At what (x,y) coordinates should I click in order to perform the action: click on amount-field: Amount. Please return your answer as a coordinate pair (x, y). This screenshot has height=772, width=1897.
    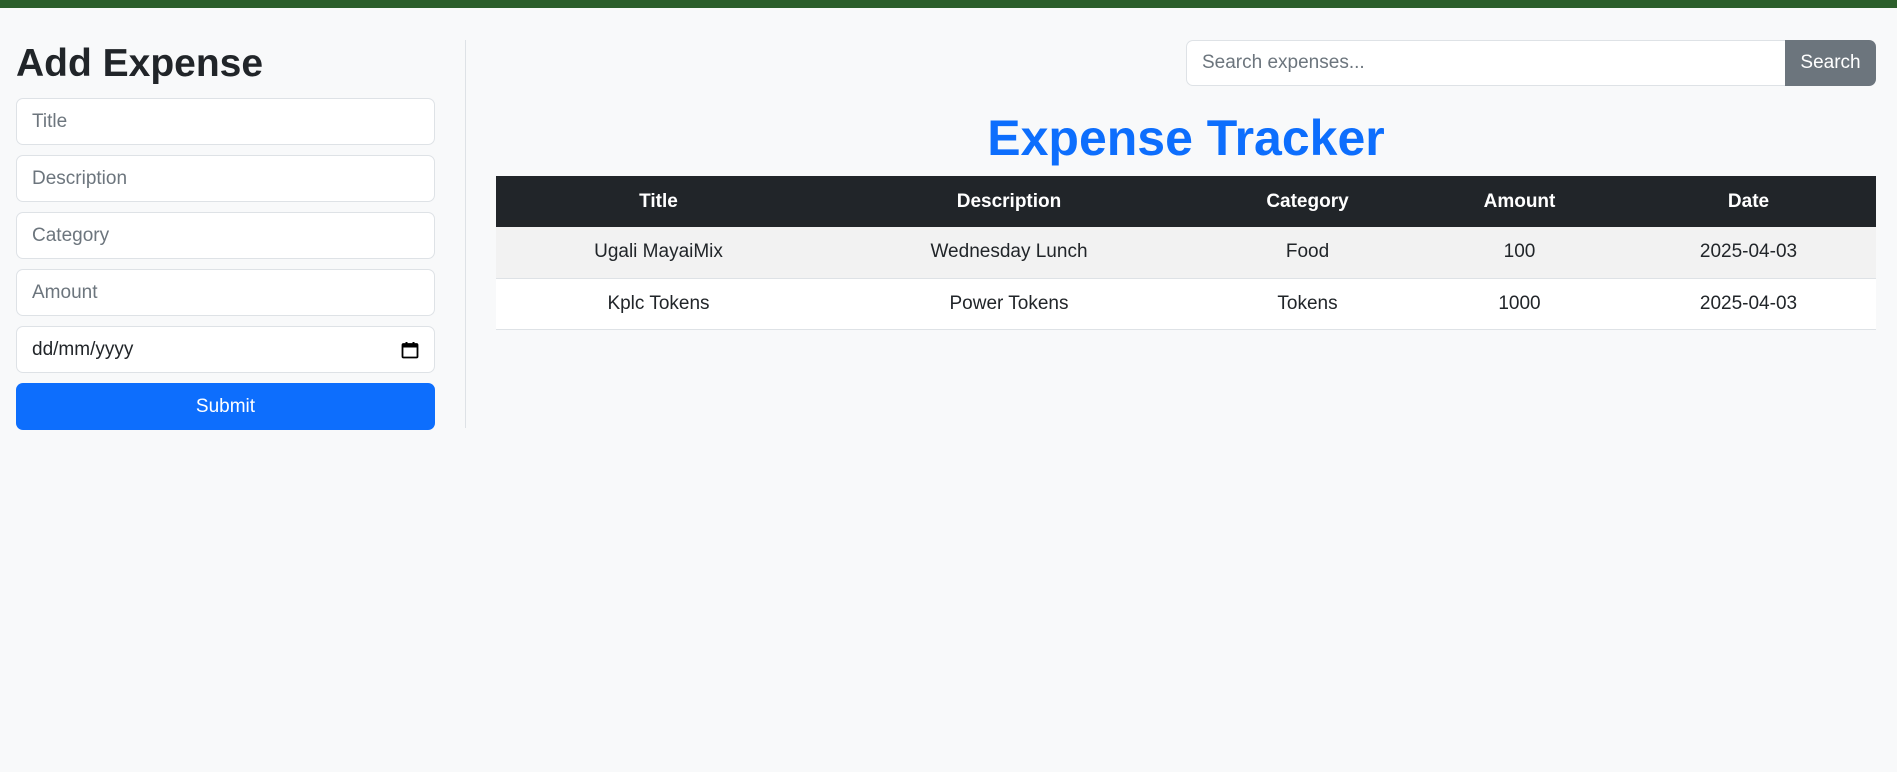
    Looking at the image, I should click on (225, 292).